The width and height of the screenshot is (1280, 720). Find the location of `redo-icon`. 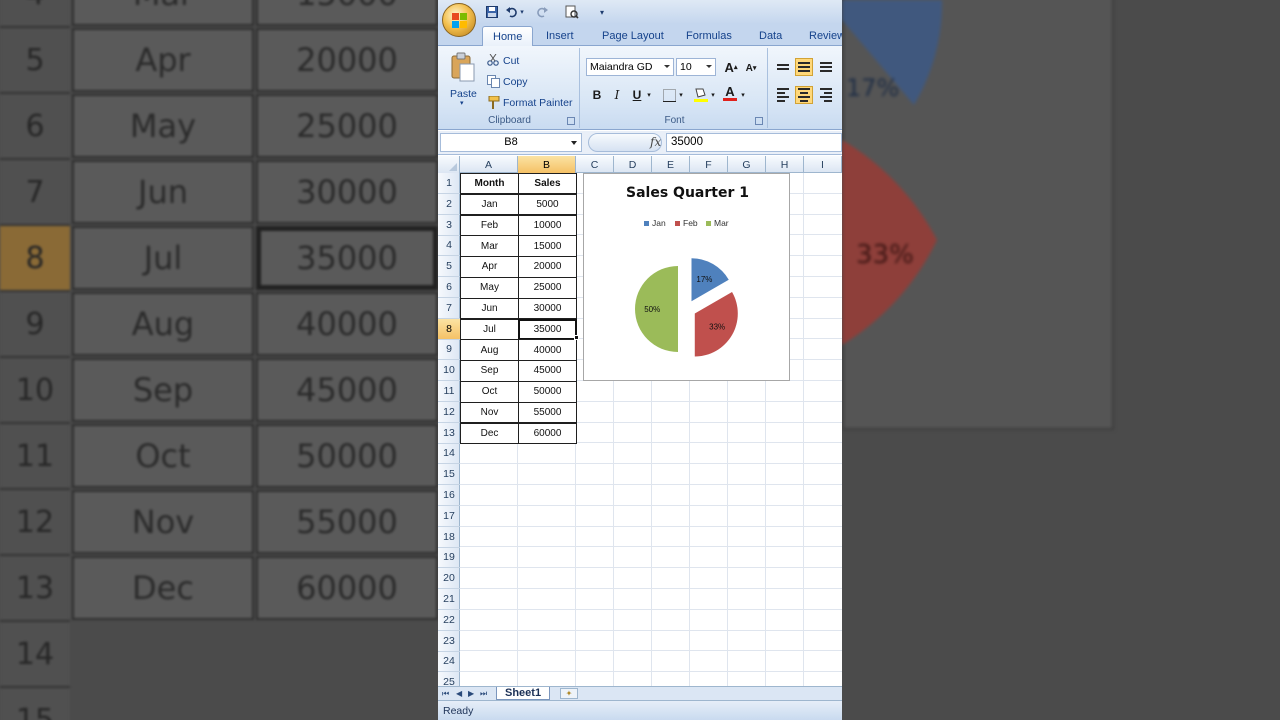

redo-icon is located at coordinates (542, 12).